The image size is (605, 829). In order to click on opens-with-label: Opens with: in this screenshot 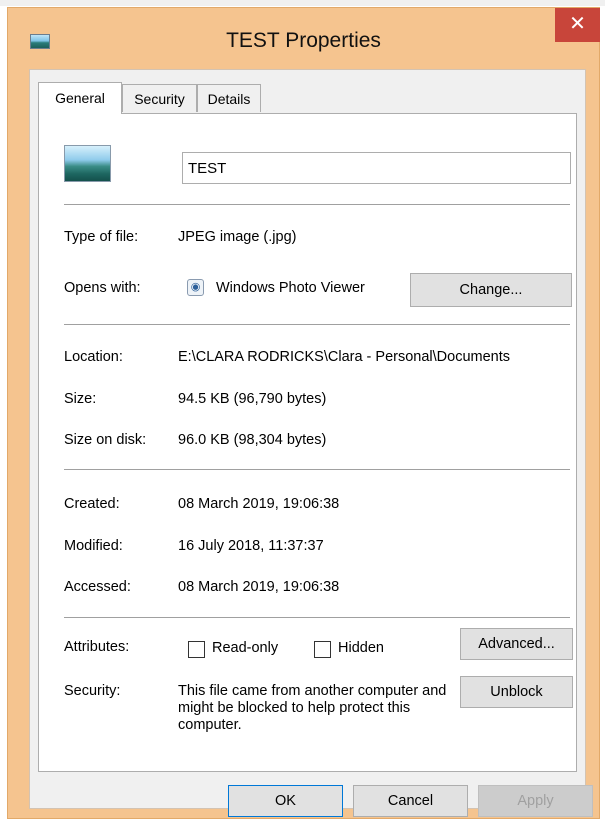, I will do `click(102, 288)`.